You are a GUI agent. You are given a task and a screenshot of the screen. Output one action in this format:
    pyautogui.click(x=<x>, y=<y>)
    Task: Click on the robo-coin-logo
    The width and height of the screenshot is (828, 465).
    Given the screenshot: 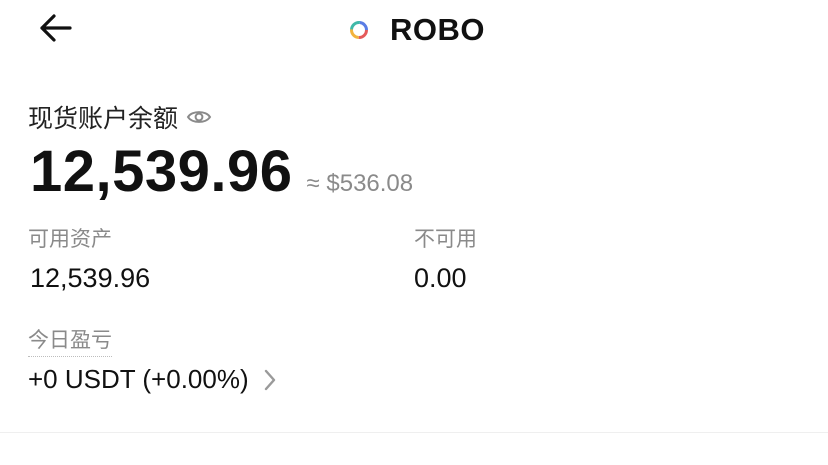 What is the action you would take?
    pyautogui.click(x=359, y=30)
    